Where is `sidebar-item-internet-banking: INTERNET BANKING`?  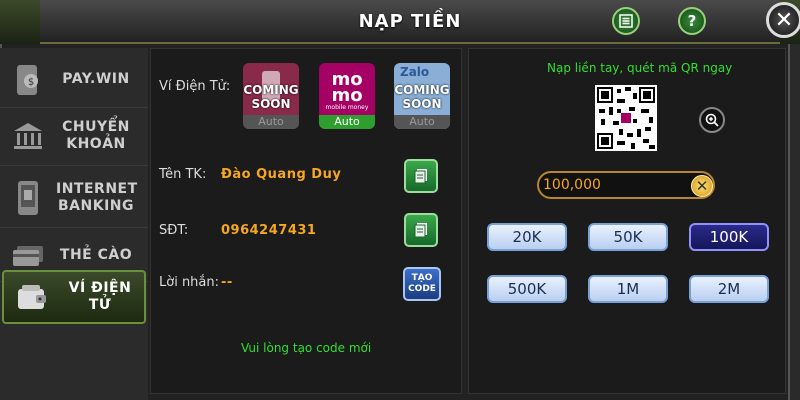
sidebar-item-internet-banking: INTERNET BANKING is located at coordinates (74, 198).